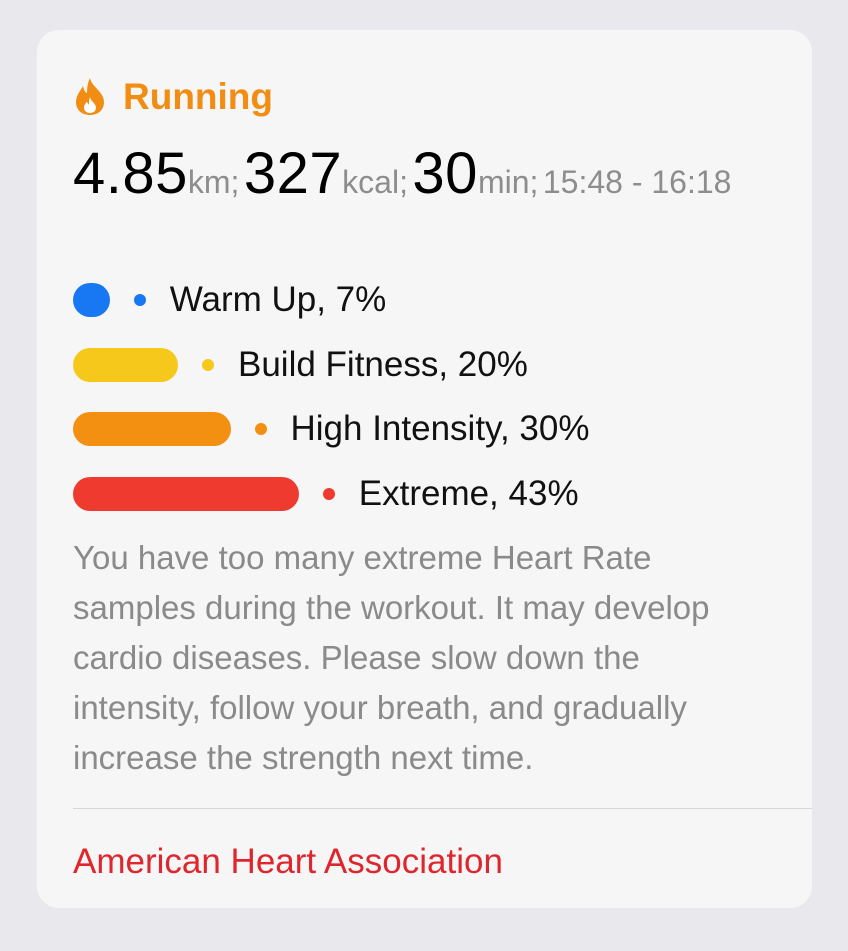 The width and height of the screenshot is (848, 951). What do you see at coordinates (383, 364) in the screenshot?
I see `zone-label: Build Fitness, 20%` at bounding box center [383, 364].